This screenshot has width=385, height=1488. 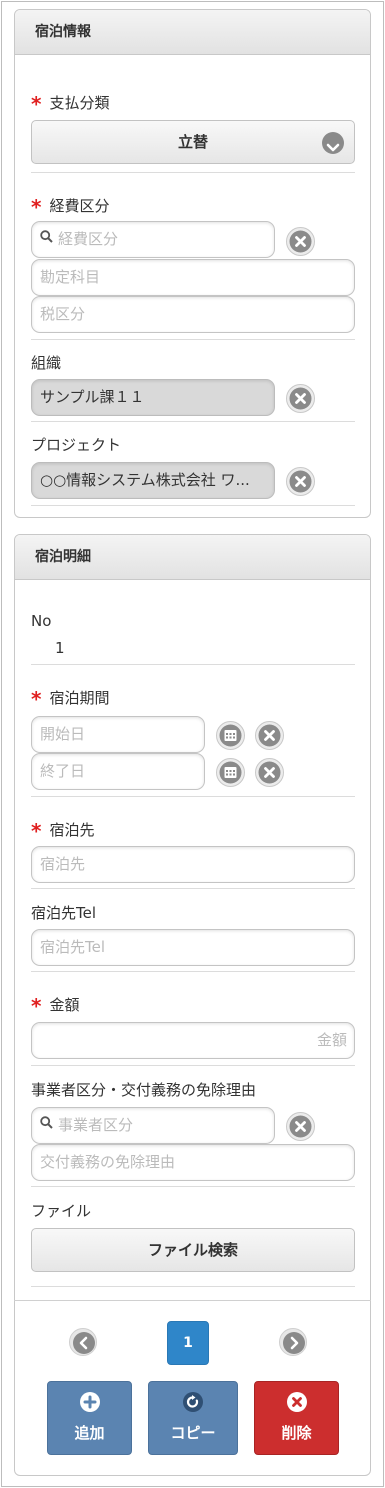 I want to click on destination-label: * 宿泊先, so click(x=63, y=831).